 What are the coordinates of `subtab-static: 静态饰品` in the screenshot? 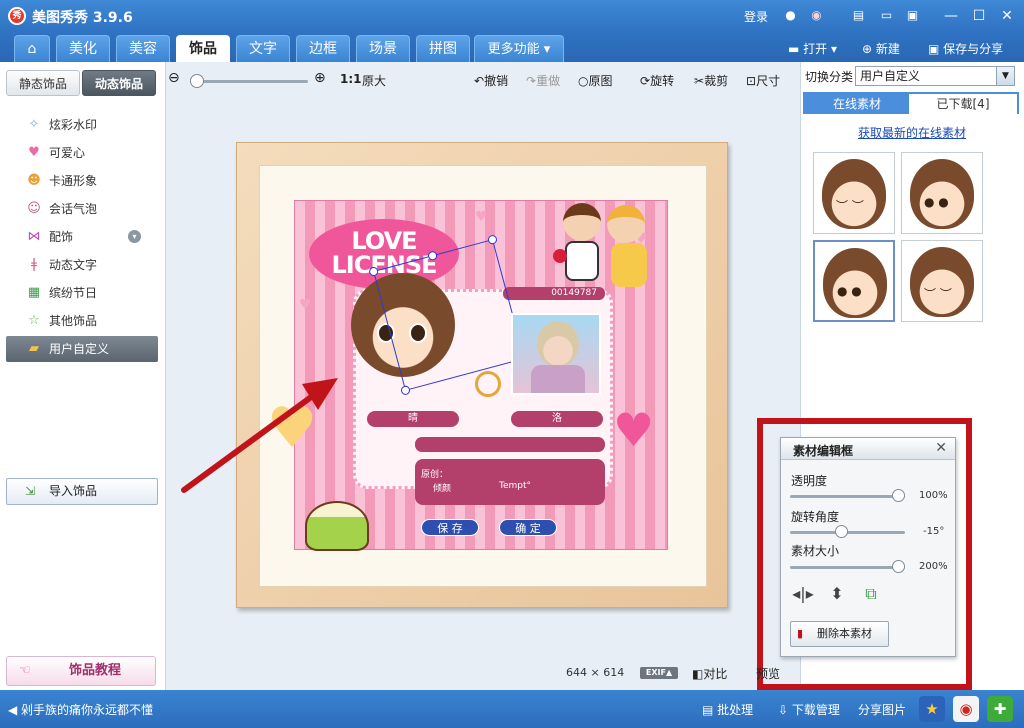 It's located at (43, 83).